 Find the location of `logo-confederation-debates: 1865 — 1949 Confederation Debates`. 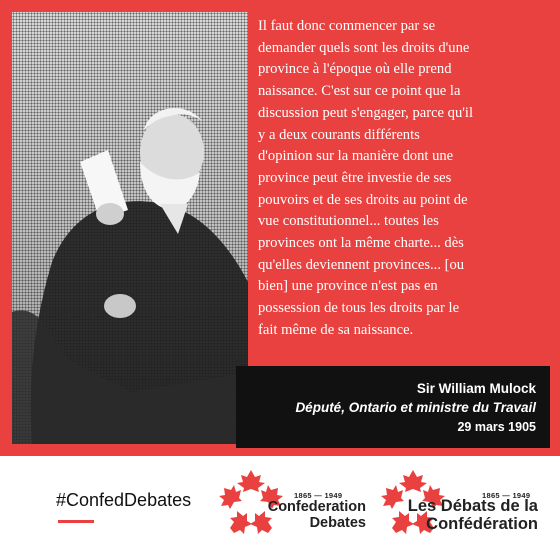

logo-confederation-debates: 1865 — 1949 Confederation Debates is located at coordinates (291, 501).